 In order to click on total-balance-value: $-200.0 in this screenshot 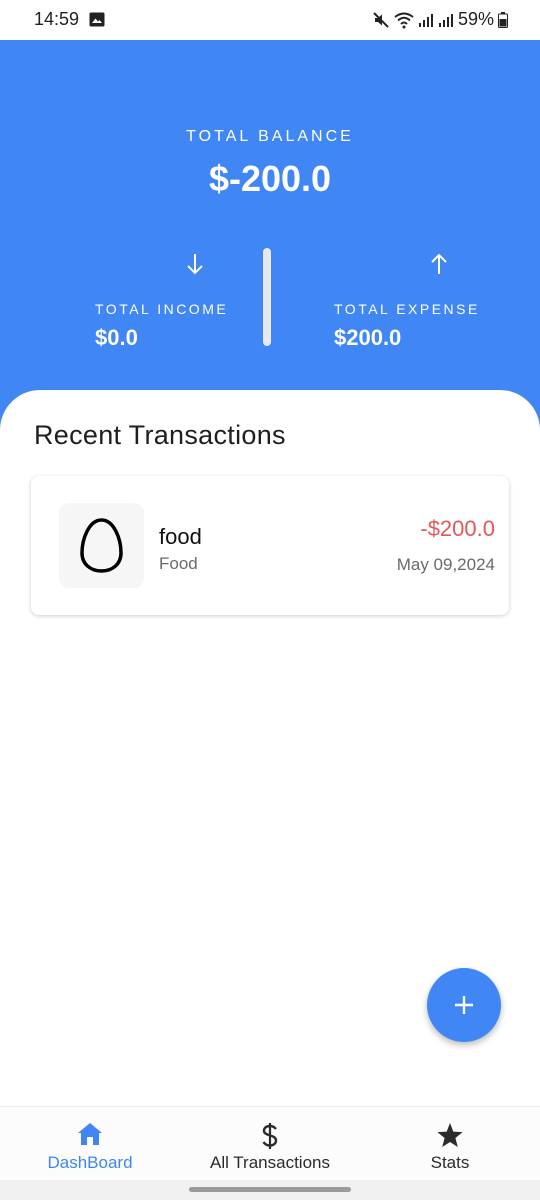, I will do `click(270, 178)`.